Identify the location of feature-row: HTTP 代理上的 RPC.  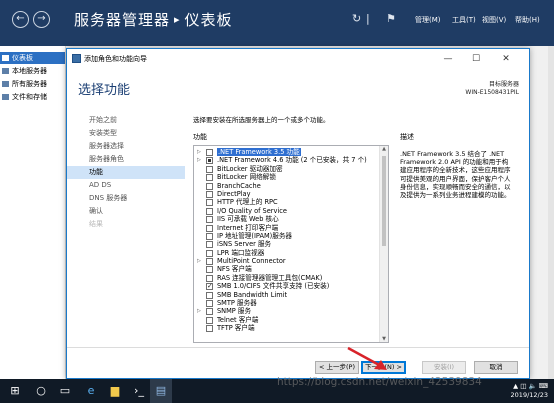
(287, 202).